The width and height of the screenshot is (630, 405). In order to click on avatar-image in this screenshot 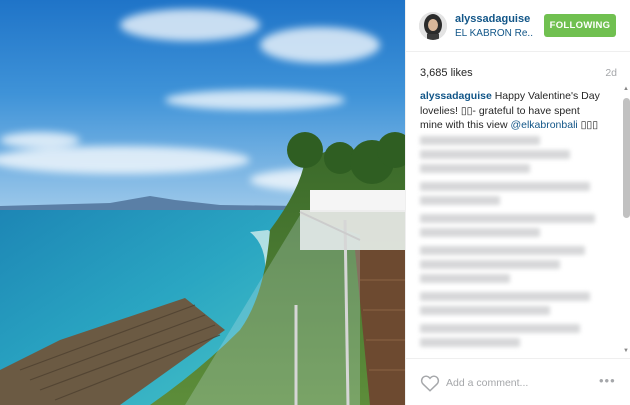, I will do `click(433, 26)`.